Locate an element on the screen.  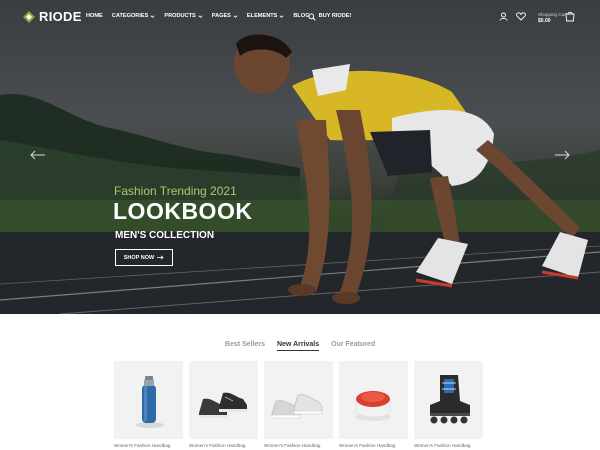
nav-item-pages: PAGES is located at coordinates (225, 16).